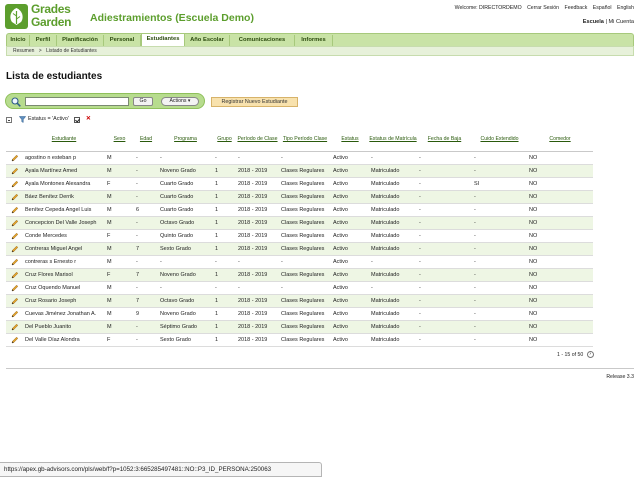 This screenshot has height=480, width=640. Describe the element at coordinates (257, 236) in the screenshot. I see `cell-periodo-clase: 2018 - 2019` at that location.